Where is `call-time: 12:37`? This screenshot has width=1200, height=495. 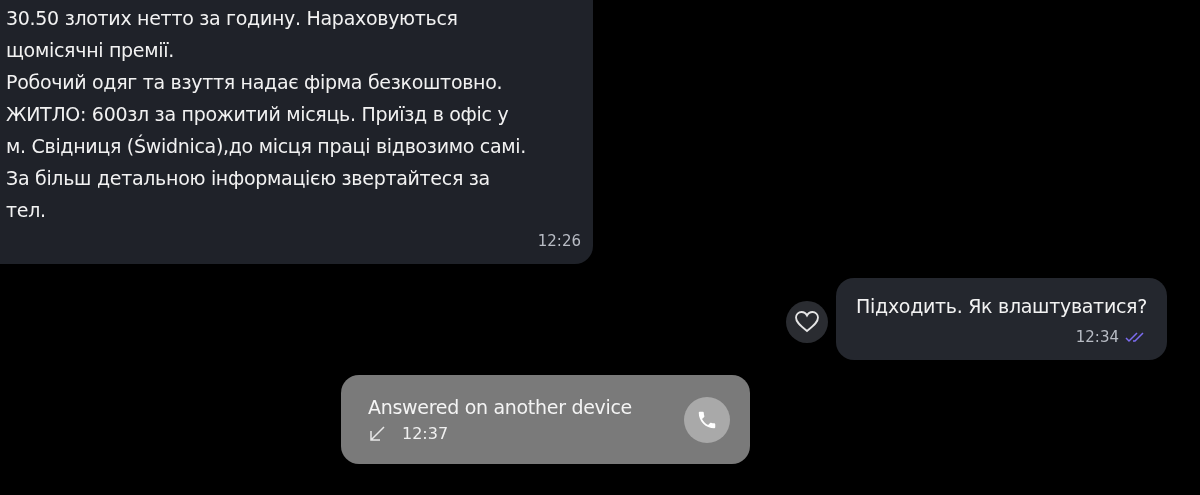 call-time: 12:37 is located at coordinates (425, 433).